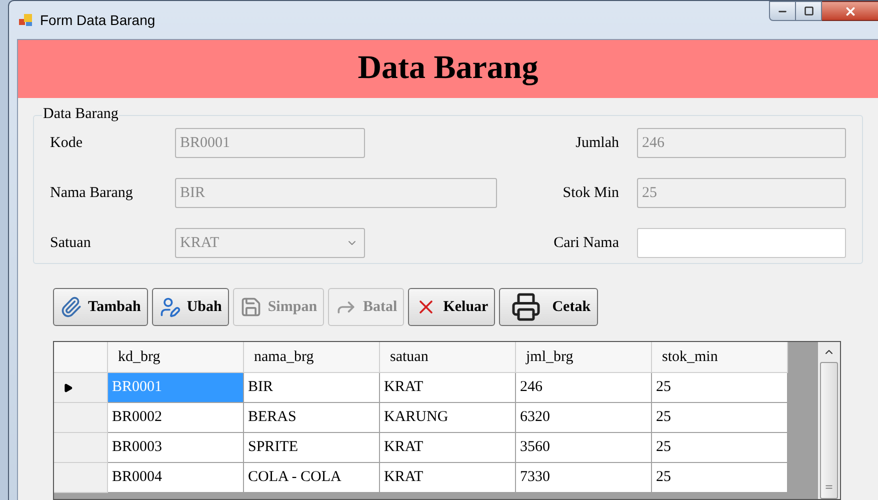 This screenshot has width=878, height=500. Describe the element at coordinates (71, 243) in the screenshot. I see `field-label: Satuan` at that location.